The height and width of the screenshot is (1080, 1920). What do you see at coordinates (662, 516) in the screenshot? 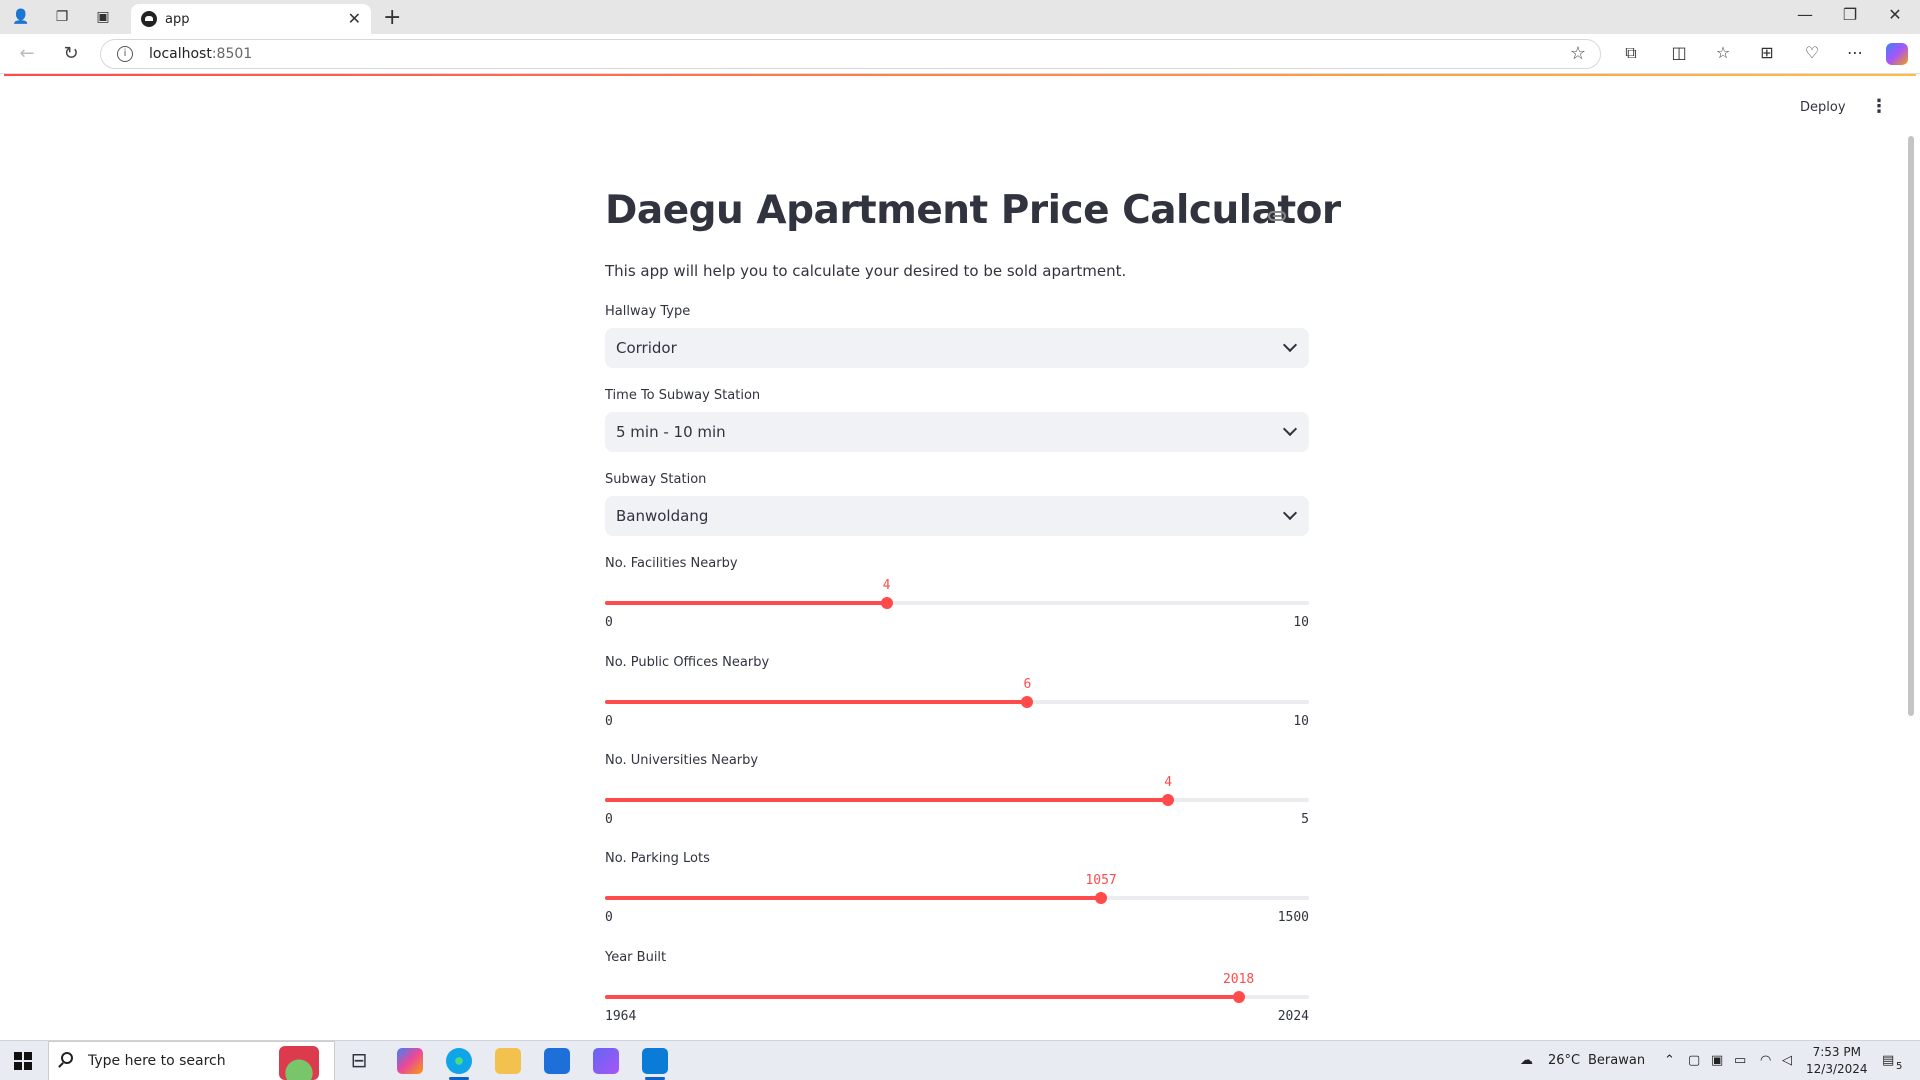
I see `subway-station-value: Banwoldang` at bounding box center [662, 516].